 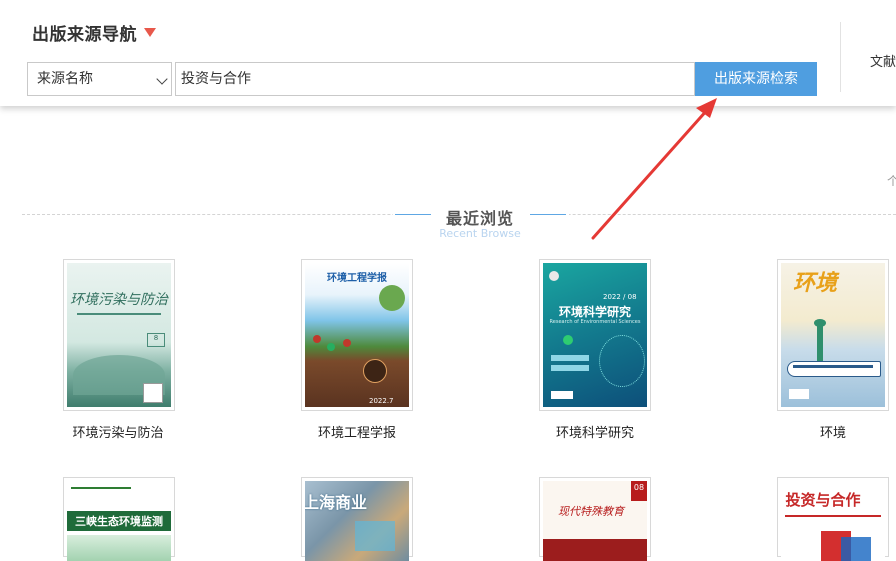 I want to click on search-input: 投资与合作, so click(x=435, y=79).